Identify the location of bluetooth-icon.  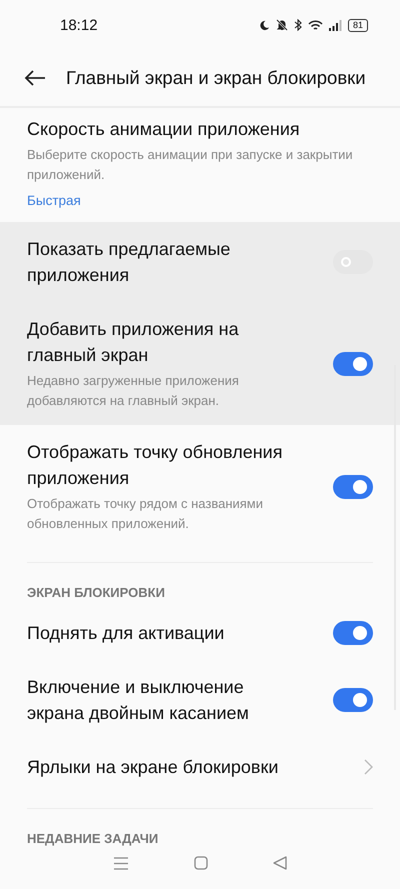
(298, 25).